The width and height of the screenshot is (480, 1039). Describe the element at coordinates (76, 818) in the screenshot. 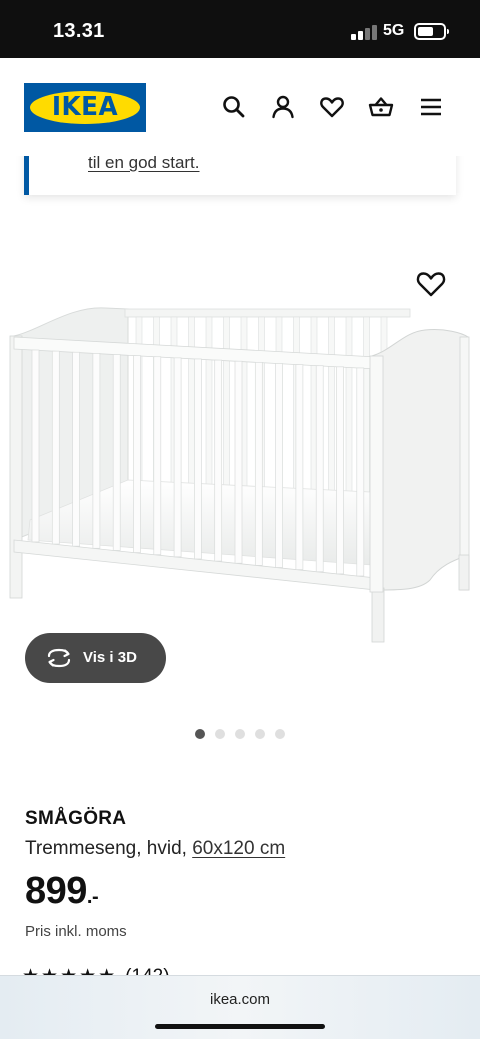

I see `product-name: SMÅGÖRA` at that location.